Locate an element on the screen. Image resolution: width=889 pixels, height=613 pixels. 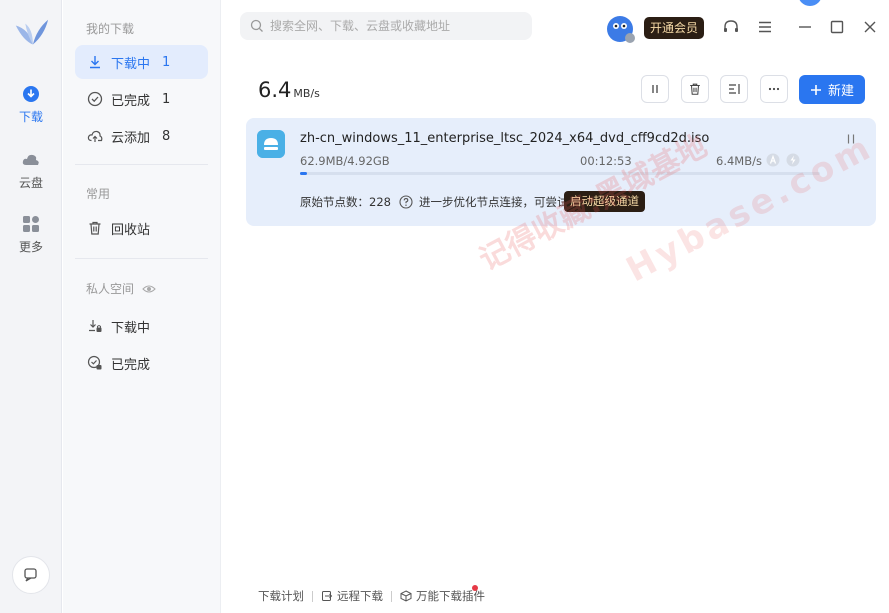
rail-item-cloud: 云盘 is located at coordinates (31, 170).